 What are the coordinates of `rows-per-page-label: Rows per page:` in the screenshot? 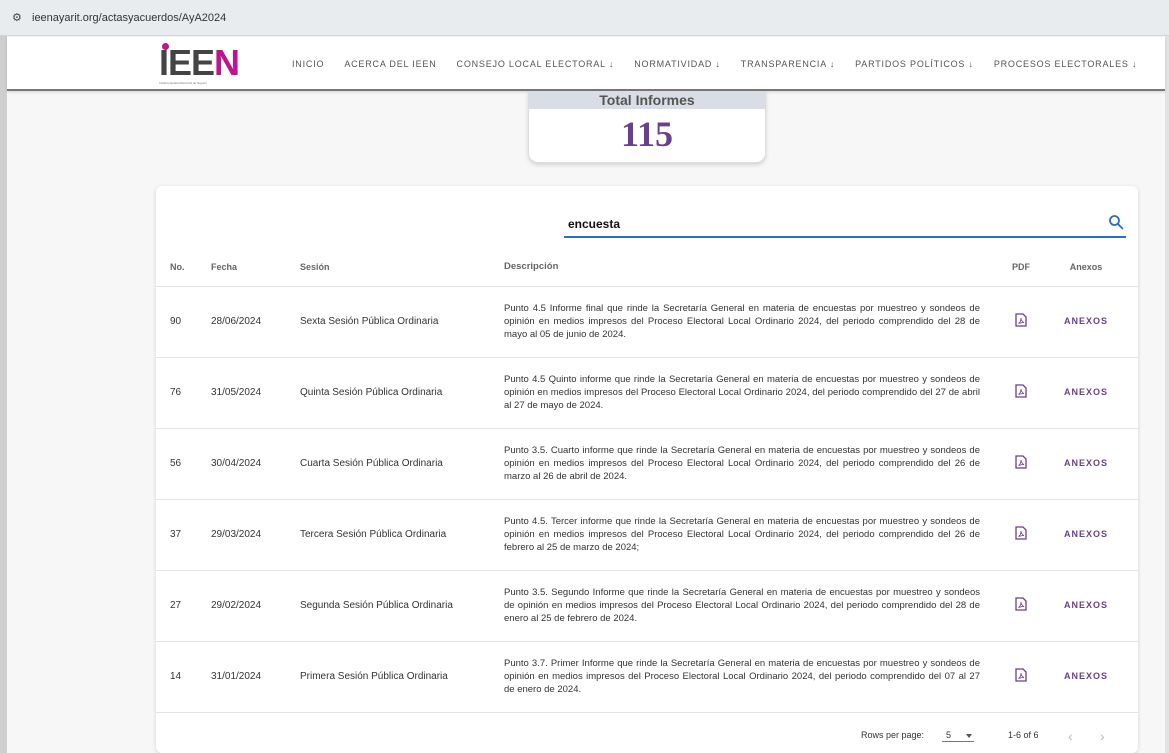 It's located at (893, 735).